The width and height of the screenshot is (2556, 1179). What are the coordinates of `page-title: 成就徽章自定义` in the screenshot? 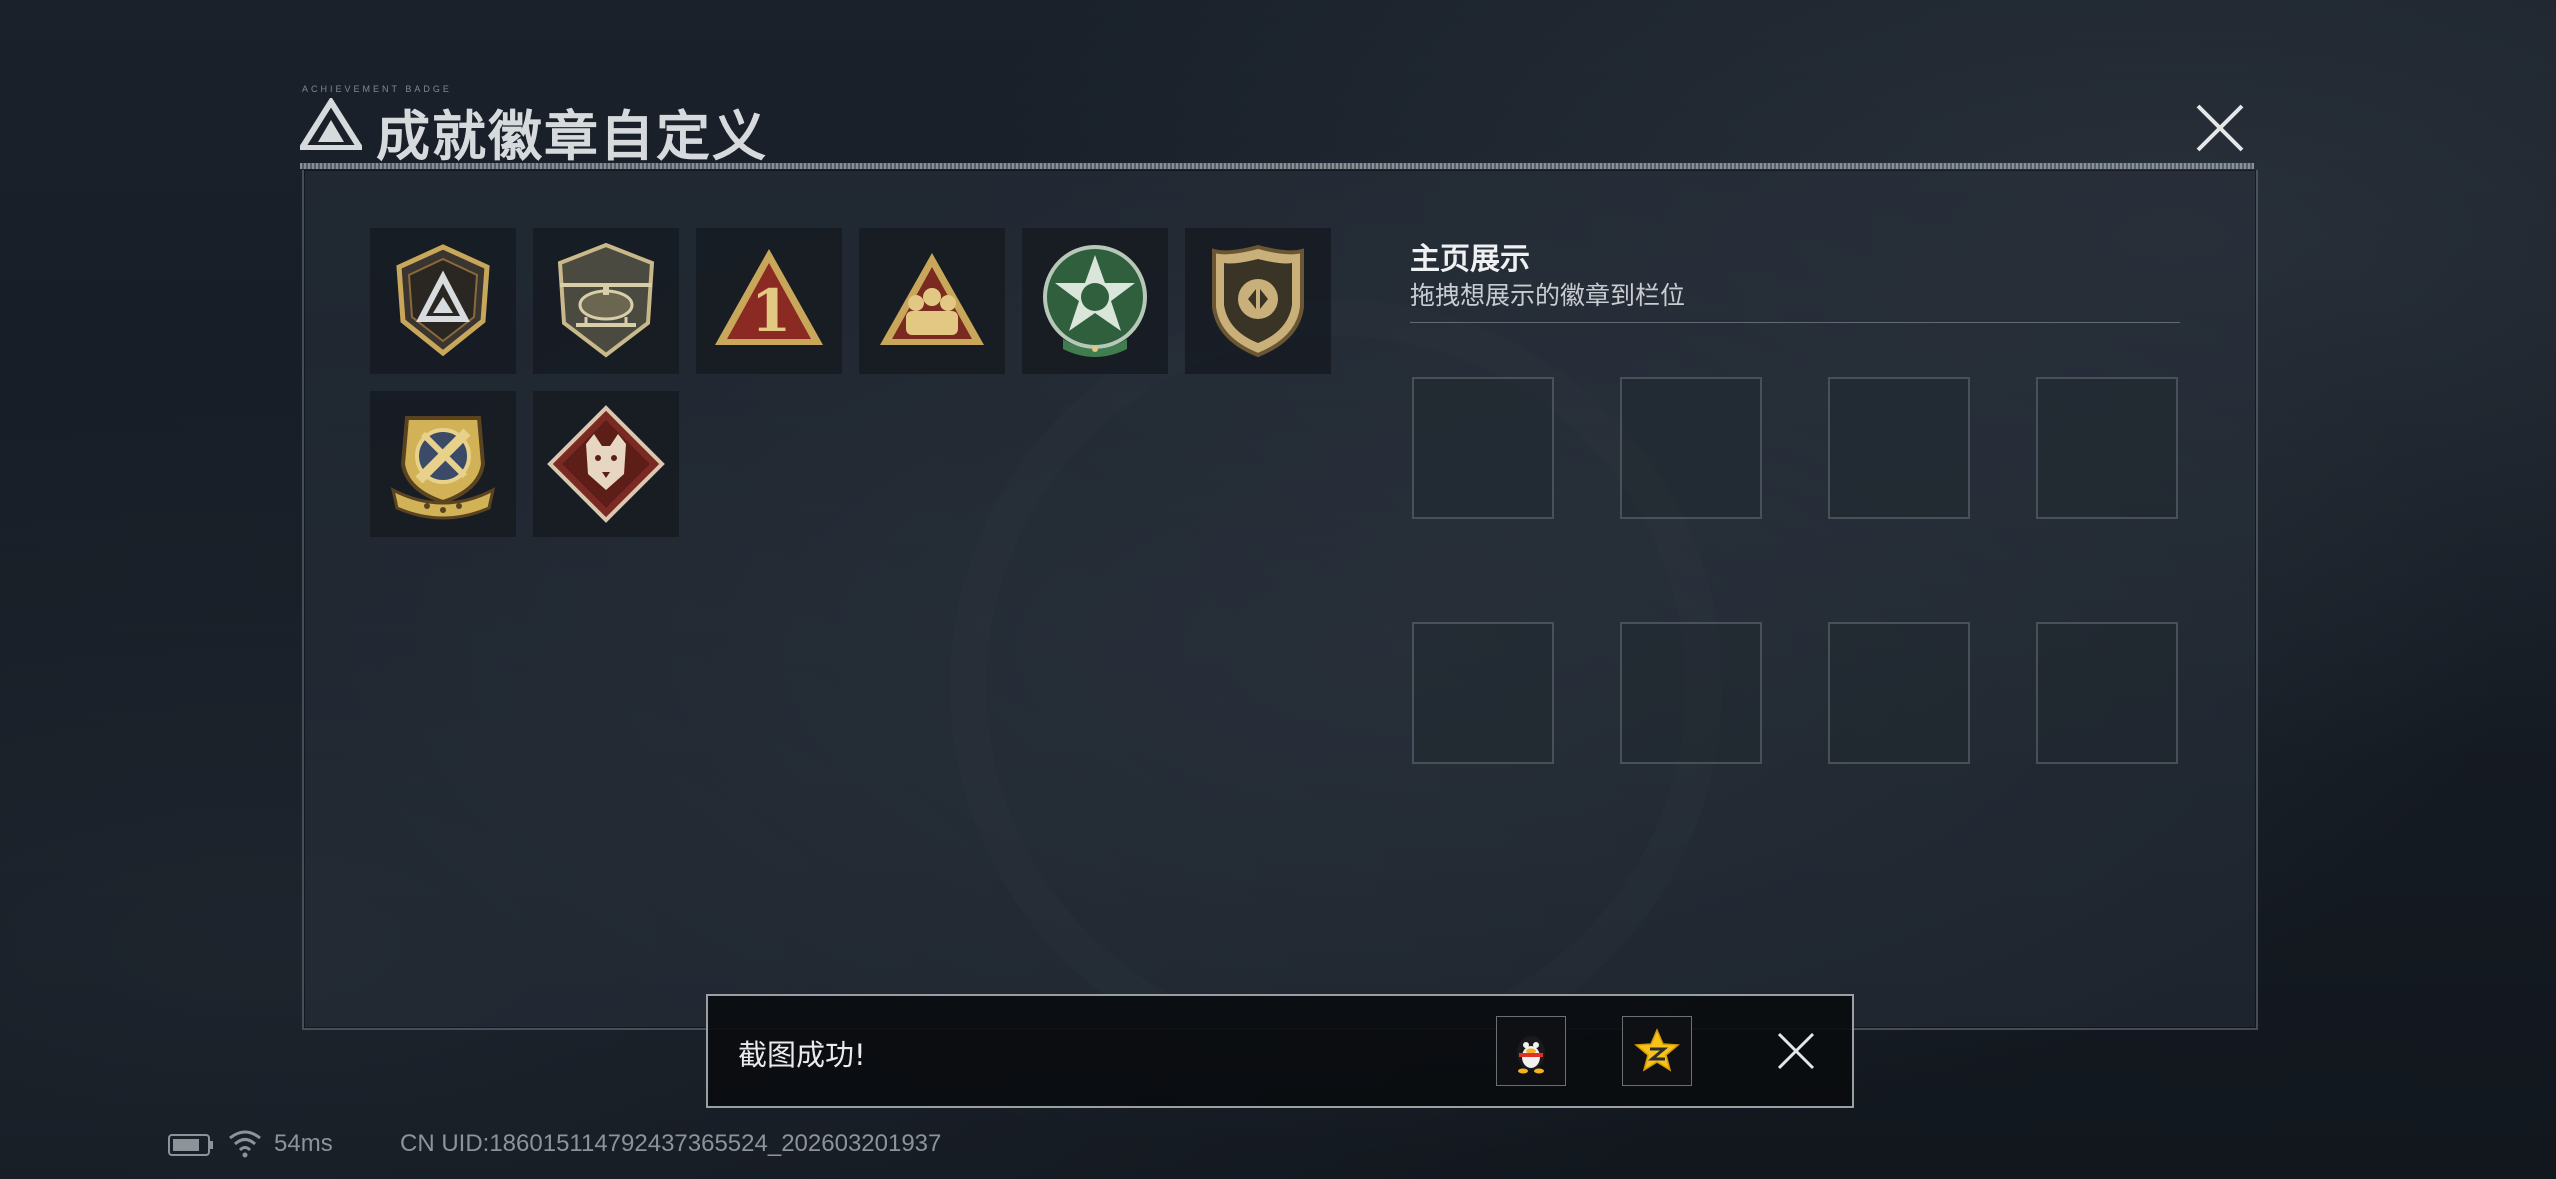 It's located at (572, 136).